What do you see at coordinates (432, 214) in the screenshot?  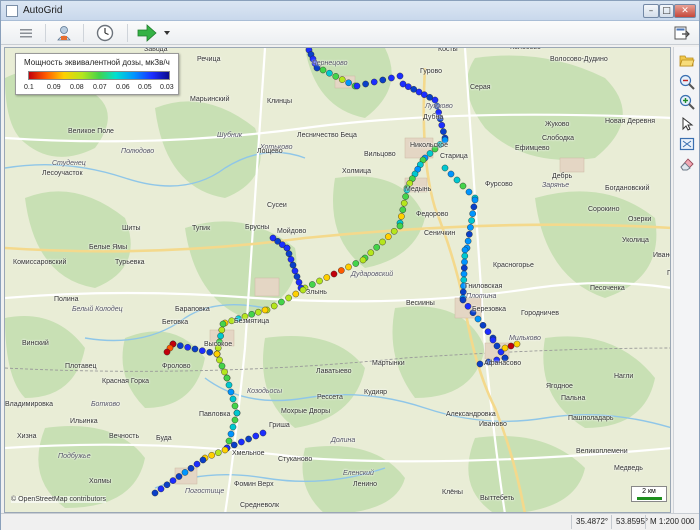 I see `place-label: Федорово` at bounding box center [432, 214].